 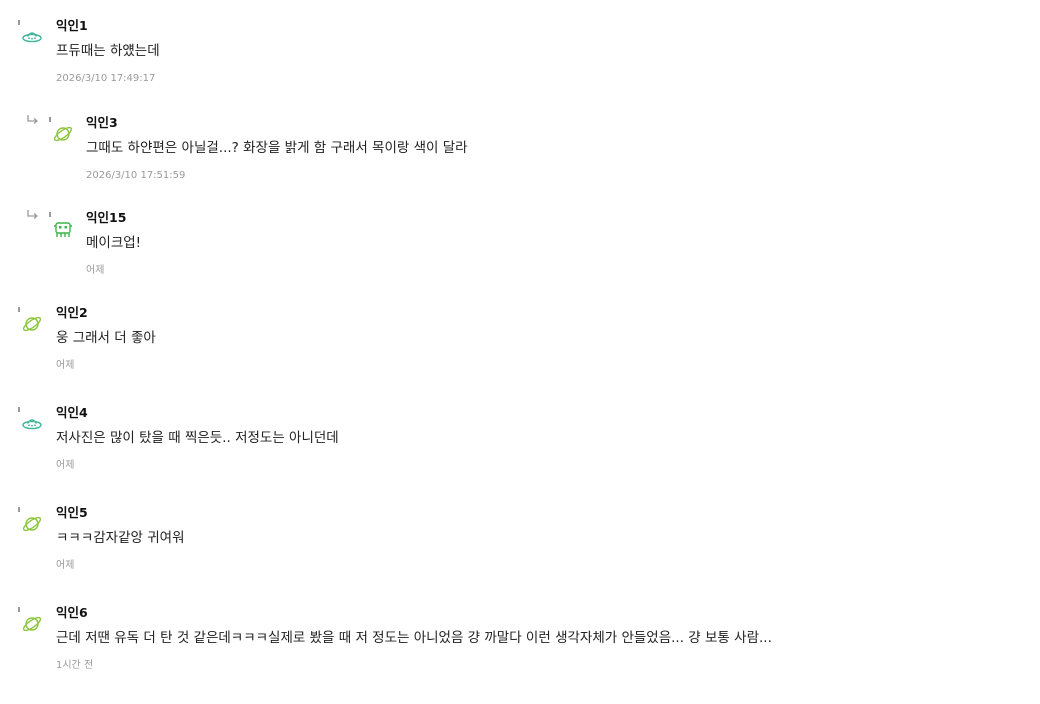 I want to click on comment-item: 익인2 웅 그래서 더 좋아 어제, so click(x=520, y=337).